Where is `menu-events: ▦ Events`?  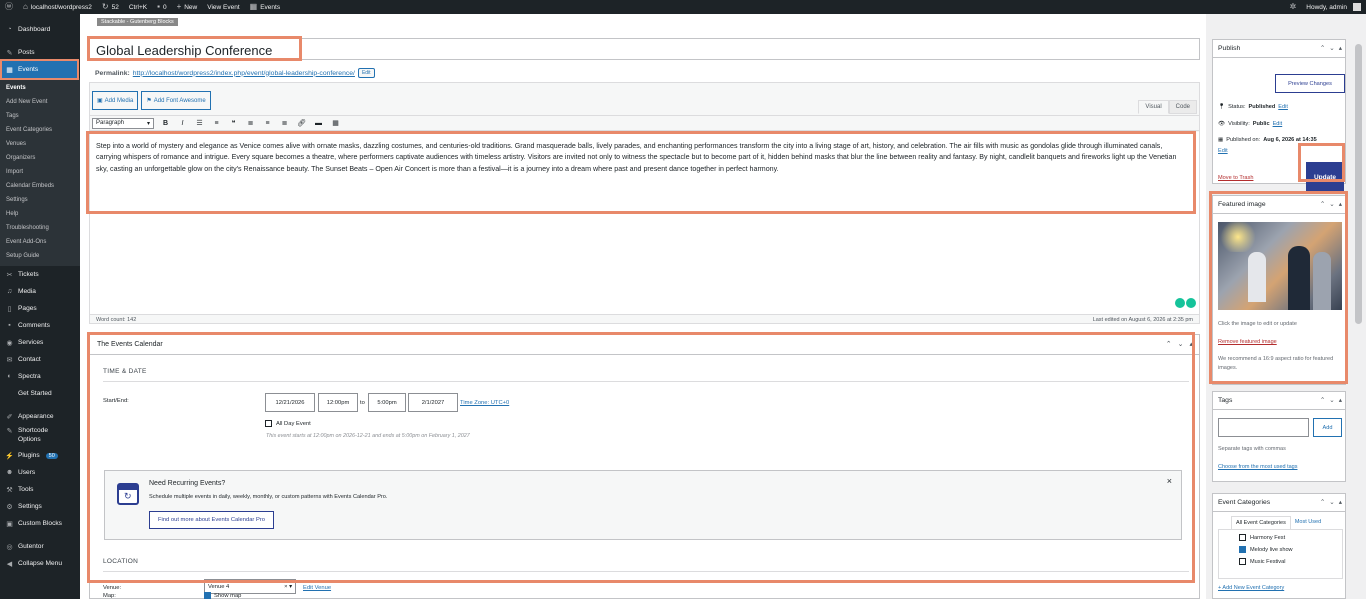 menu-events: ▦ Events is located at coordinates (39, 69).